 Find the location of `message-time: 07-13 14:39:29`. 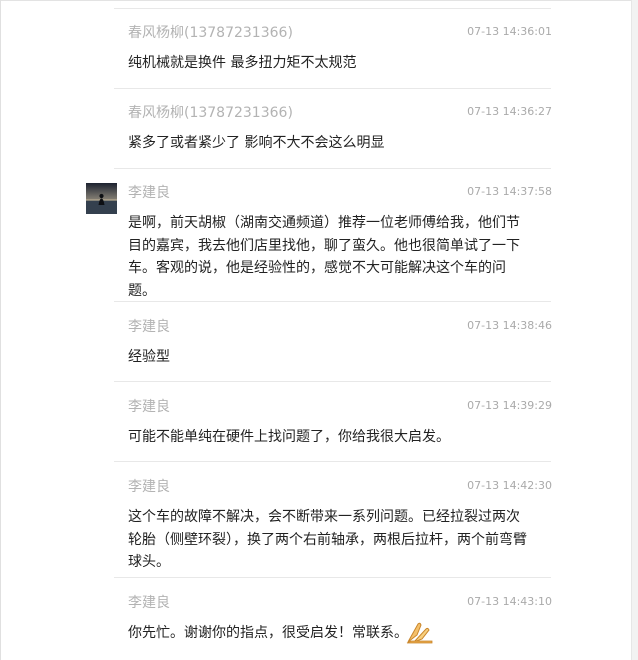

message-time: 07-13 14:39:29 is located at coordinates (509, 405).